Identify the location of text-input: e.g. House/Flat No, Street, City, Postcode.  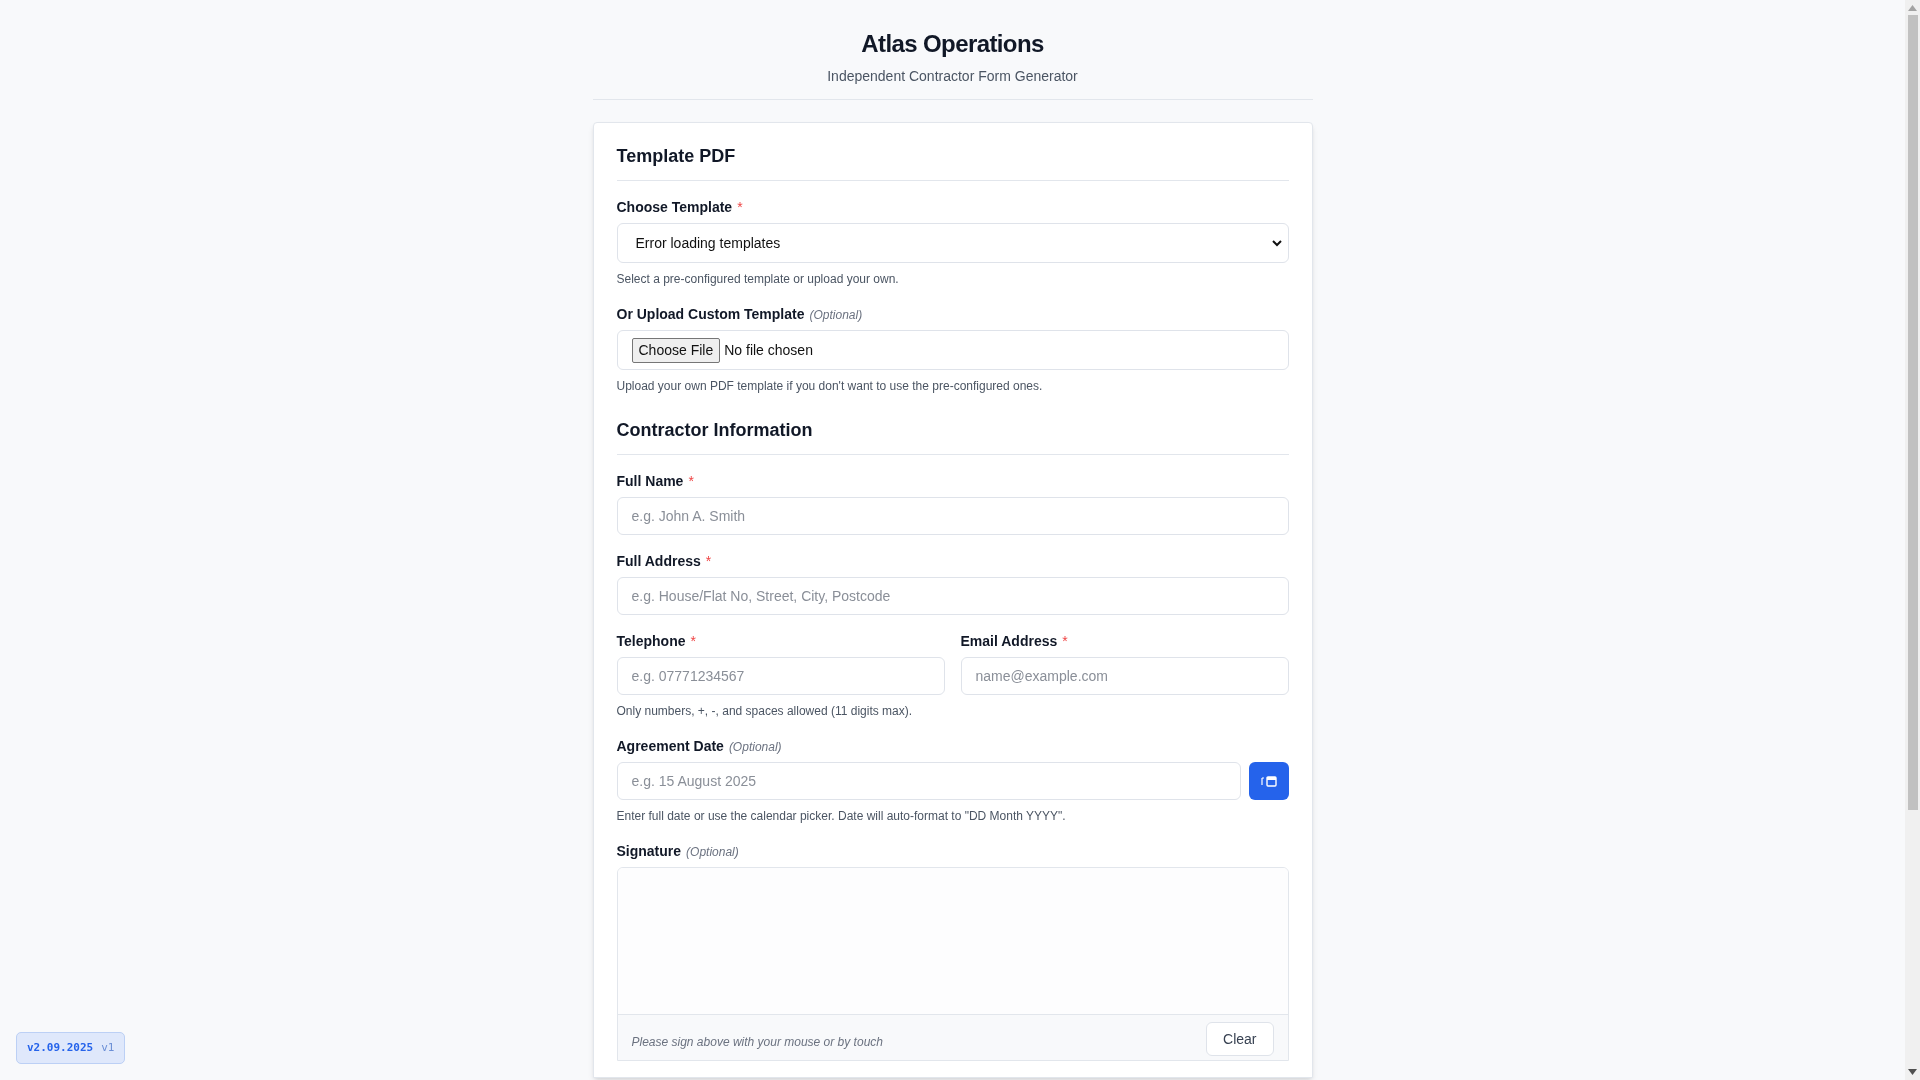
(952, 596).